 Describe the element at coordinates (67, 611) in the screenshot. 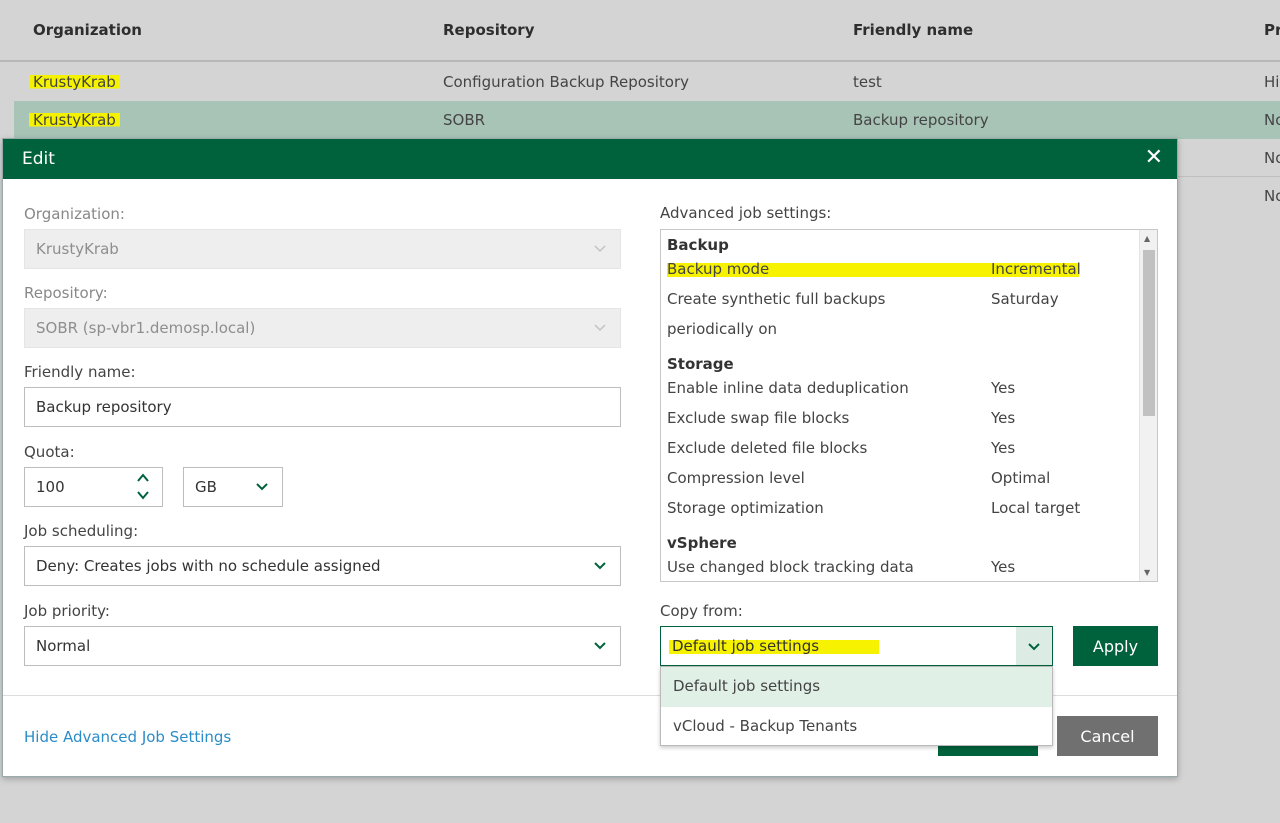

I see `job-priority-label: Job priority:` at that location.